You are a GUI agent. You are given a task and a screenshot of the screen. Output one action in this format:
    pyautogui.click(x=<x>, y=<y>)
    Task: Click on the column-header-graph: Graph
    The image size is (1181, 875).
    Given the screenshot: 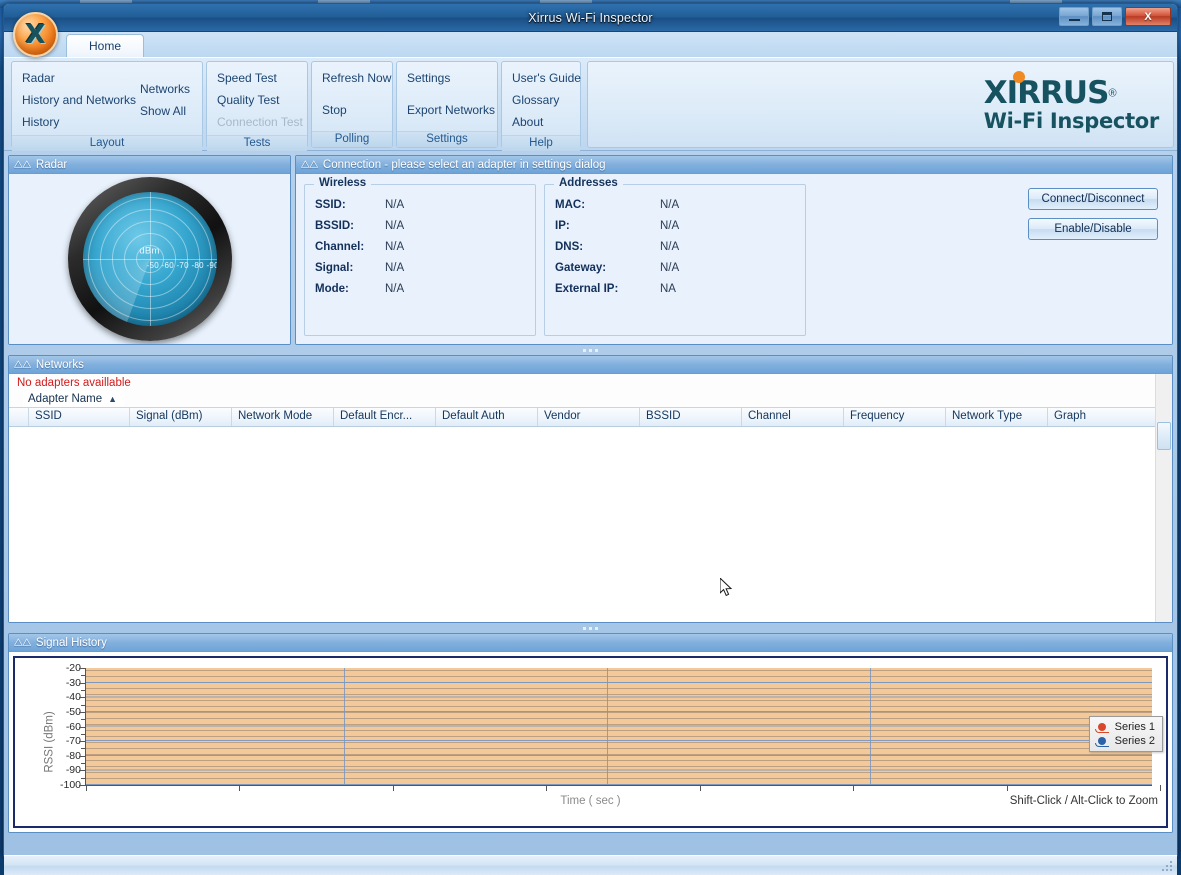 What is the action you would take?
    pyautogui.click(x=1099, y=417)
    